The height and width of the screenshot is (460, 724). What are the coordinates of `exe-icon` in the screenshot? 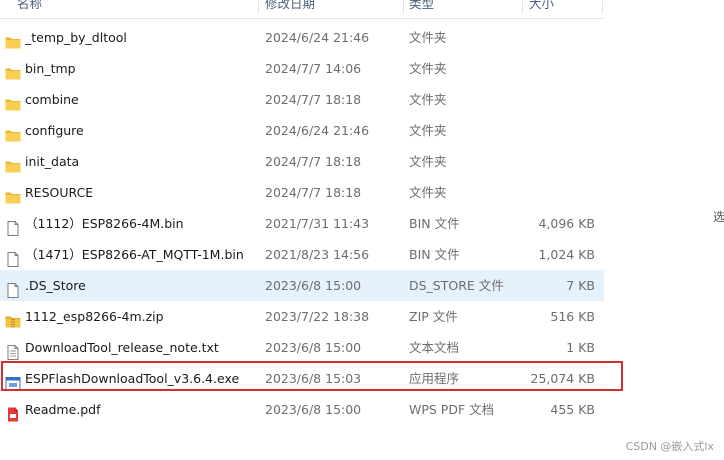 It's located at (13, 380).